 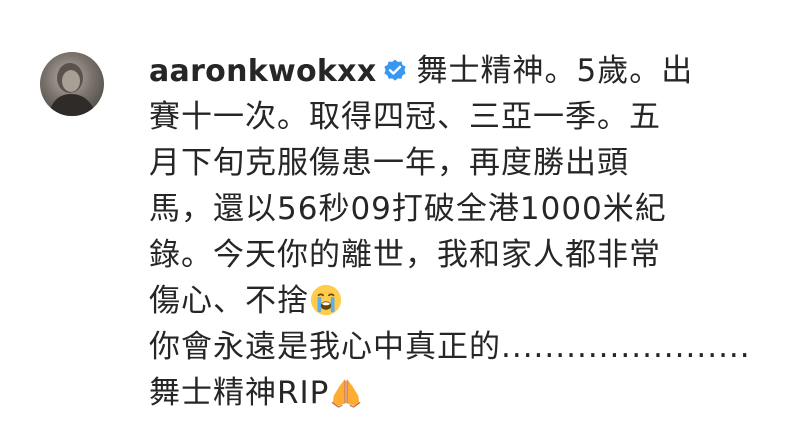 What do you see at coordinates (555, 71) in the screenshot?
I see `comment-text-line: 舞士精神。5歲。出` at bounding box center [555, 71].